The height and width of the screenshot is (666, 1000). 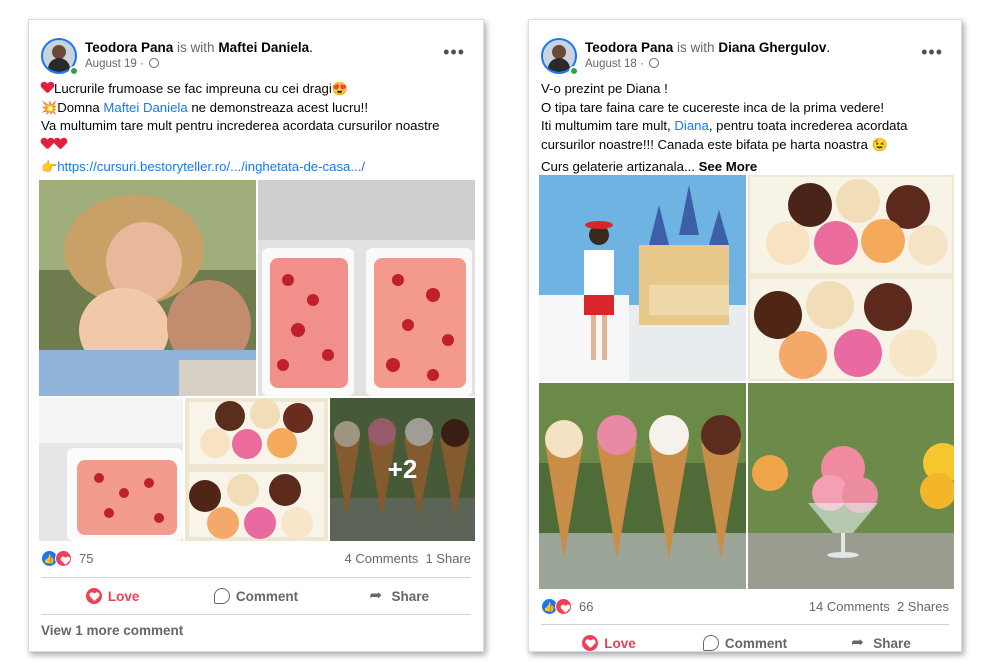 What do you see at coordinates (382, 558) in the screenshot?
I see `comments-count: 4 Comments` at bounding box center [382, 558].